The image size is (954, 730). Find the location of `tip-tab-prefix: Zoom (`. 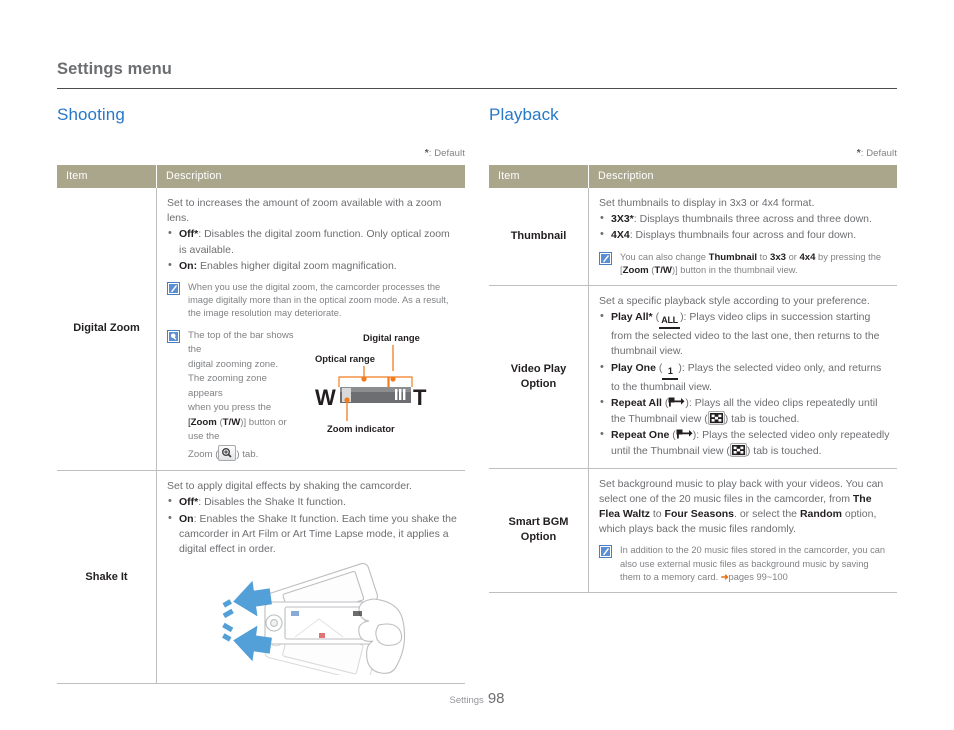

tip-tab-prefix: Zoom ( is located at coordinates (203, 454).